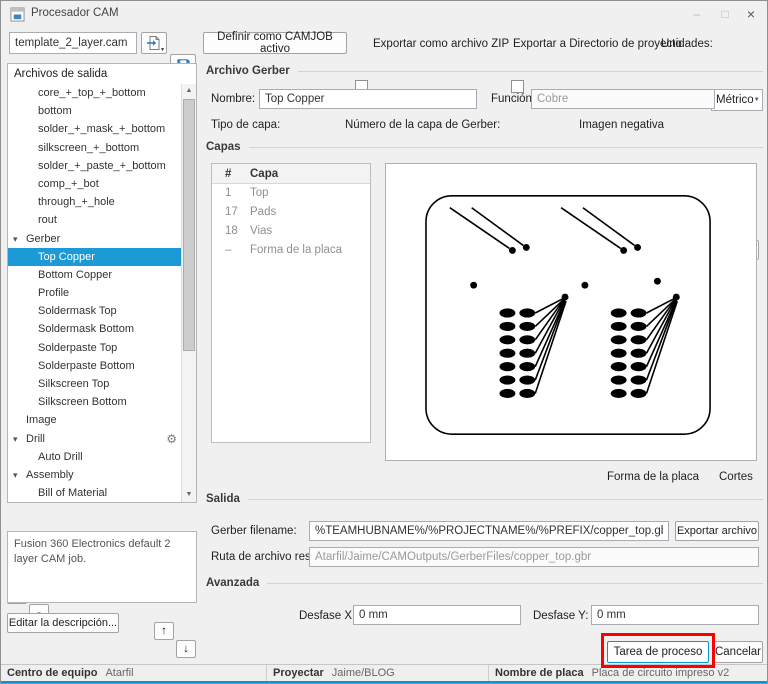 The height and width of the screenshot is (684, 768). Describe the element at coordinates (254, 531) in the screenshot. I see `gerber-filename-label: Gerber filename:` at that location.